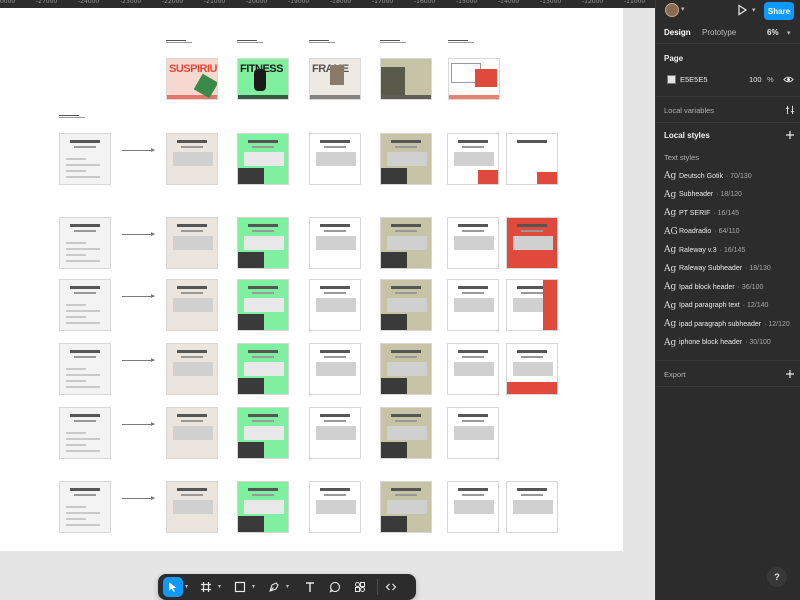 This screenshot has width=800, height=600. What do you see at coordinates (708, 176) in the screenshot?
I see `text-style-item: Ag Deutsch Gotik · 70/130` at bounding box center [708, 176].